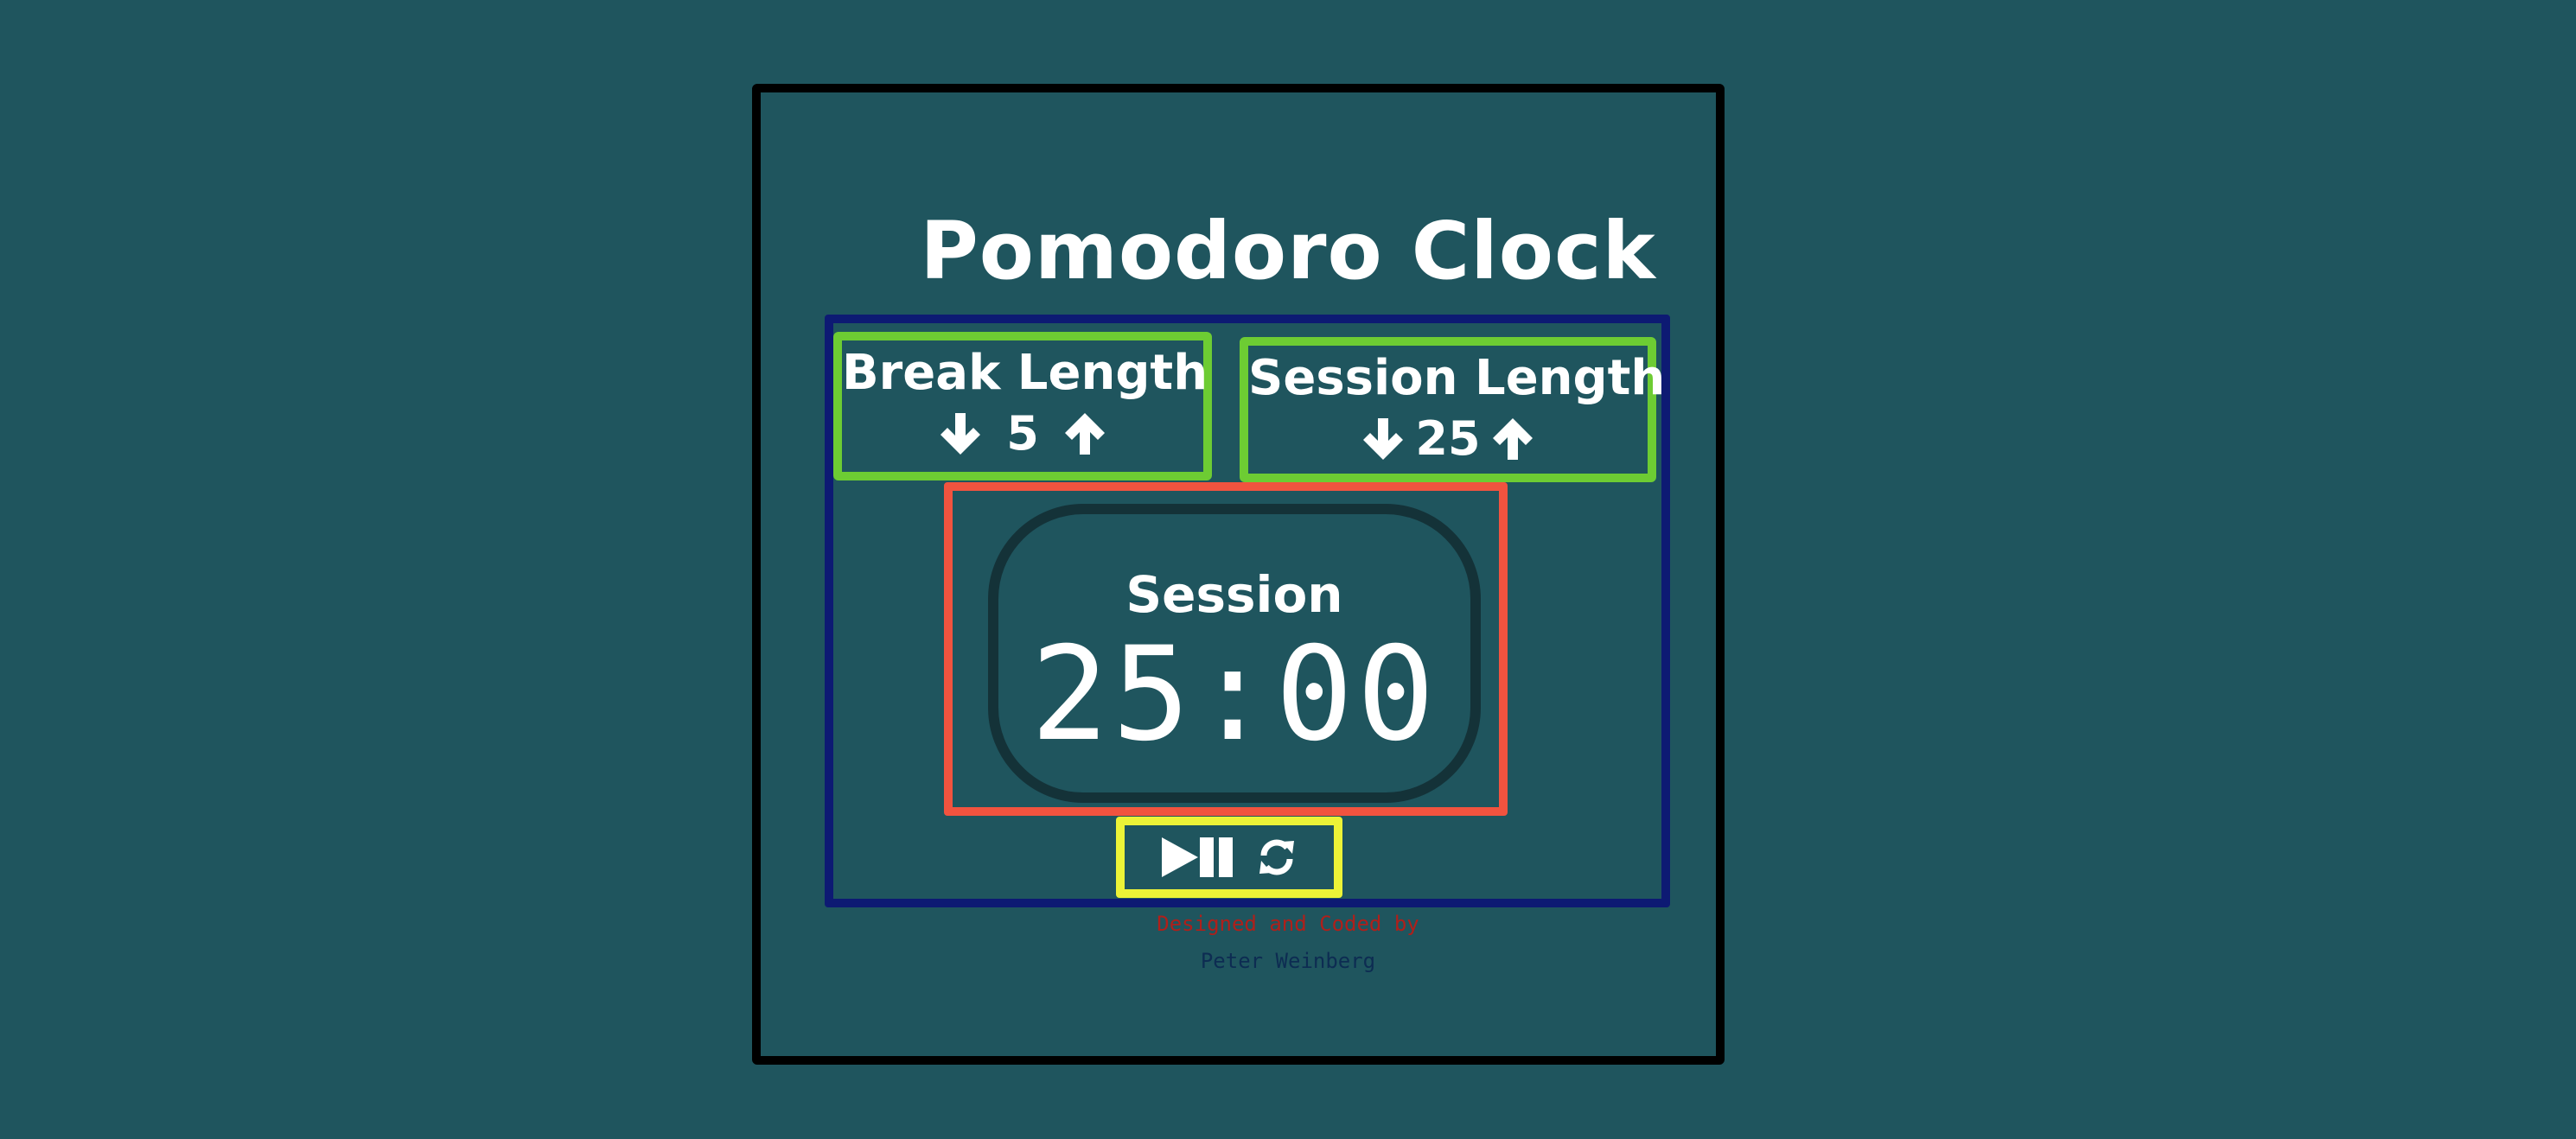 This screenshot has width=2576, height=1139. I want to click on play-pause-icon, so click(1200, 858).